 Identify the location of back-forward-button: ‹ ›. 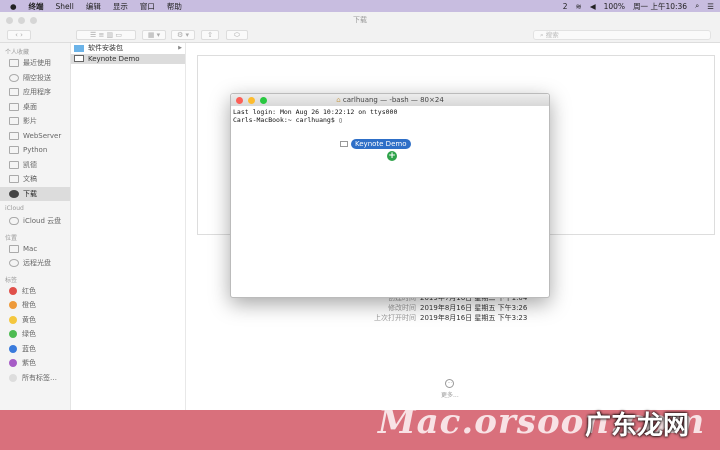
(19, 35).